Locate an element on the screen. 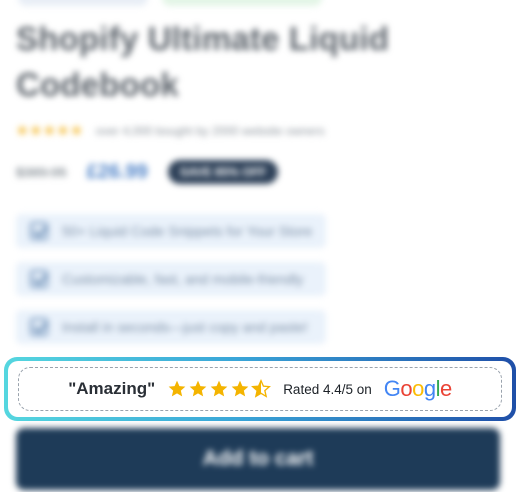 Image resolution: width=518 pixels, height=492 pixels. add-to-cart-button: Add to cart is located at coordinates (258, 459).